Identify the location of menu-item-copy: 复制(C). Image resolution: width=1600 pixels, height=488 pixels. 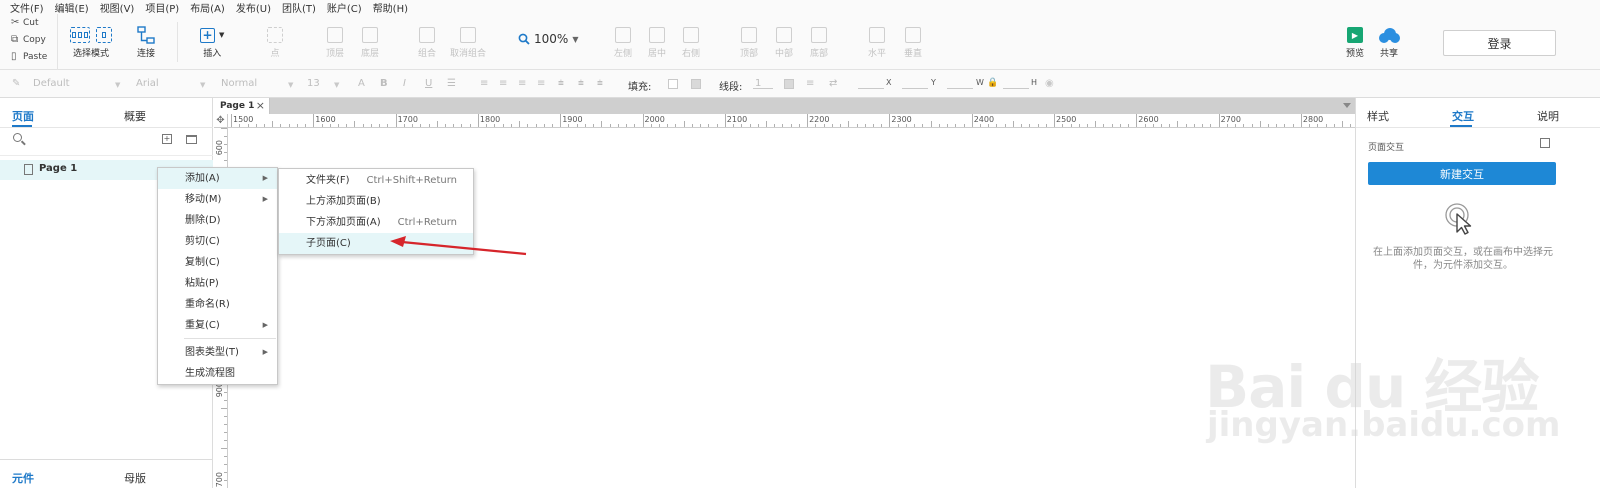
(217, 262).